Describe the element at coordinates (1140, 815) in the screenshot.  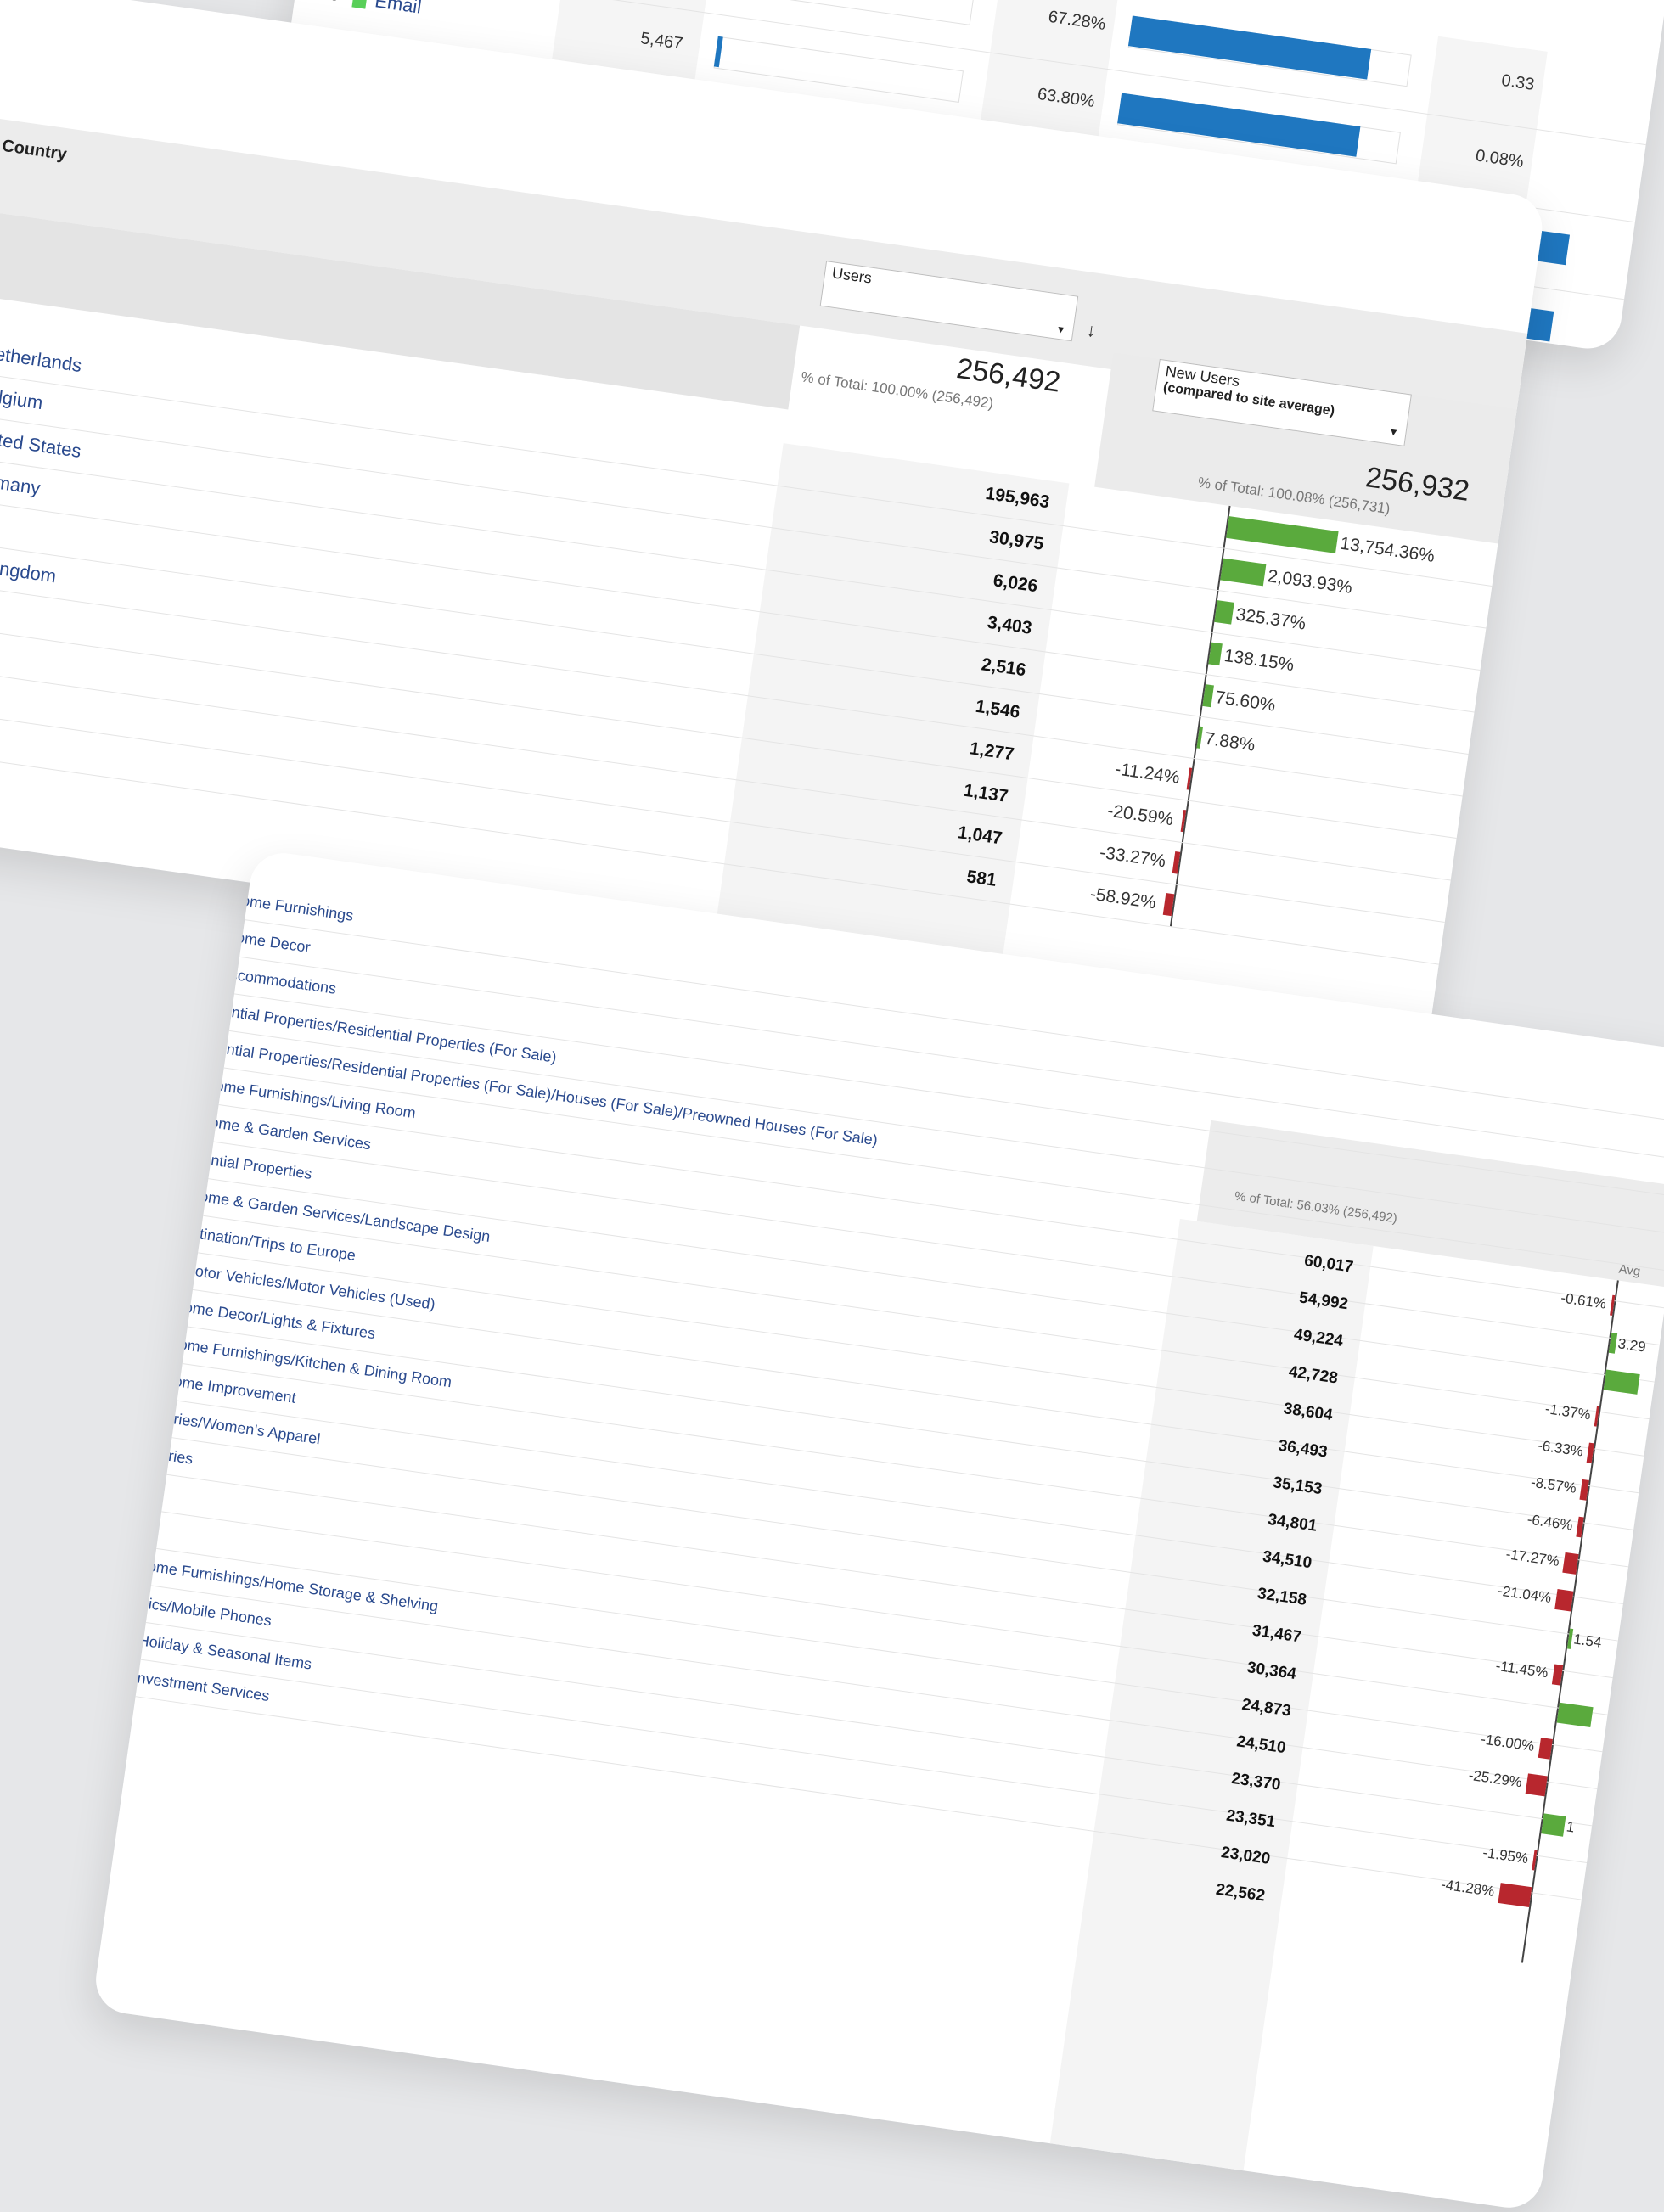
I see `new-users-compare: -20.59%` at that location.